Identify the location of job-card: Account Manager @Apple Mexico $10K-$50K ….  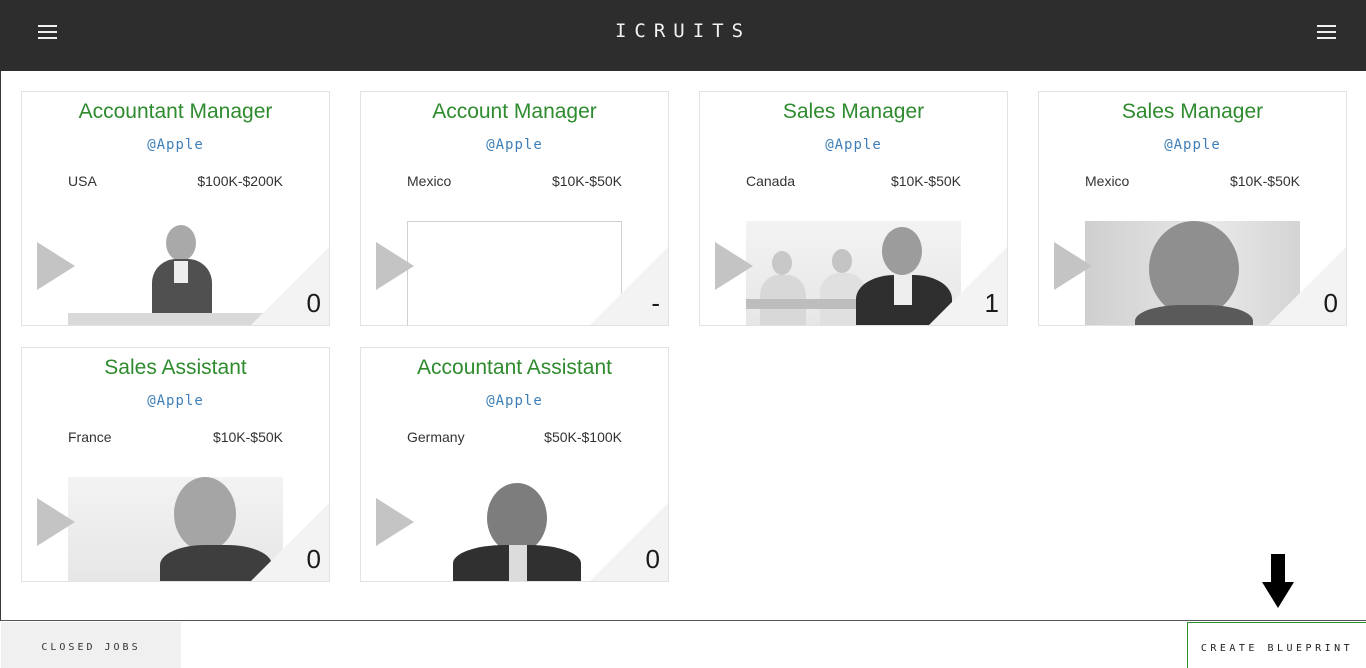
(514, 208).